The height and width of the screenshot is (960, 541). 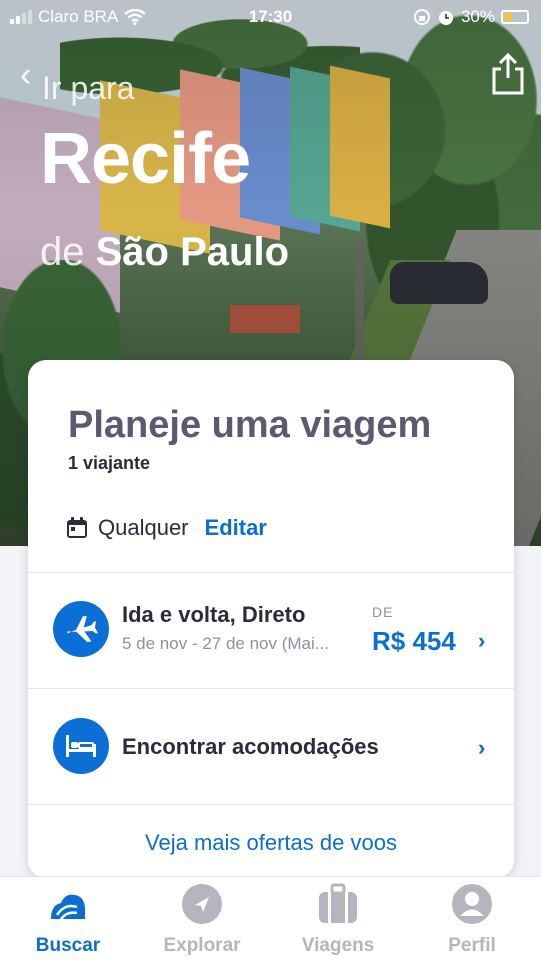 What do you see at coordinates (271, 843) in the screenshot?
I see `more-flight-offers-link: Veja mais ofertas de voos` at bounding box center [271, 843].